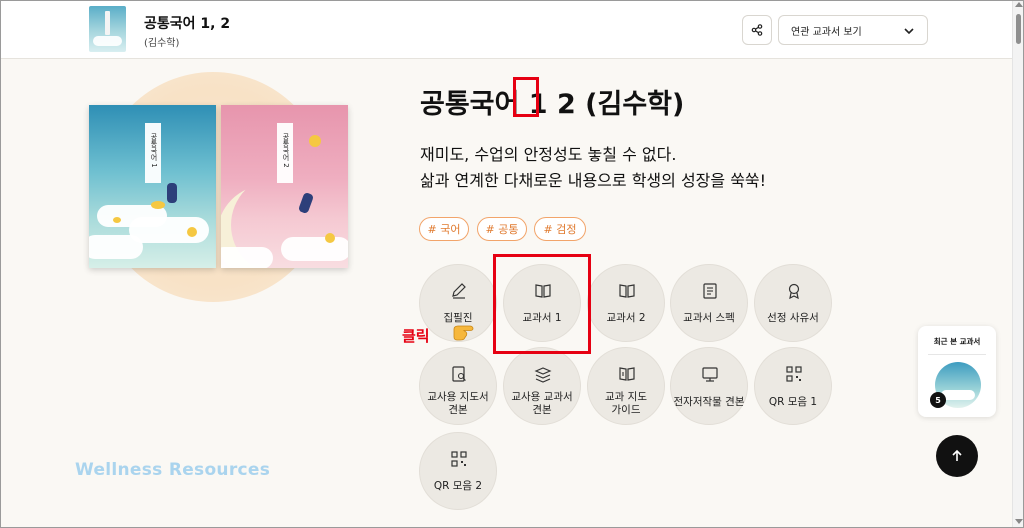  Describe the element at coordinates (710, 374) in the screenshot. I see `monitor-icon` at that location.